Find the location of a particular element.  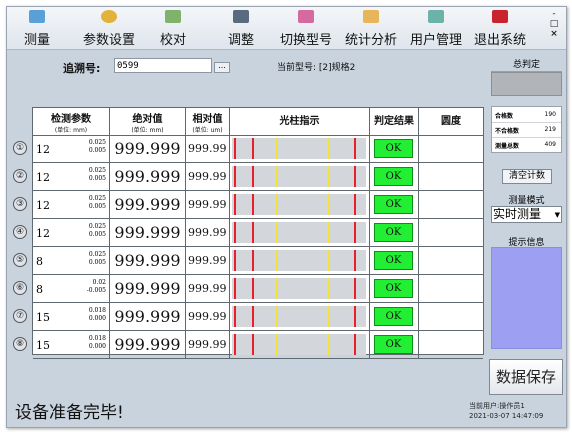

table-row: 15 0.018 0.000 999.999 999.99 OK is located at coordinates (258, 345).